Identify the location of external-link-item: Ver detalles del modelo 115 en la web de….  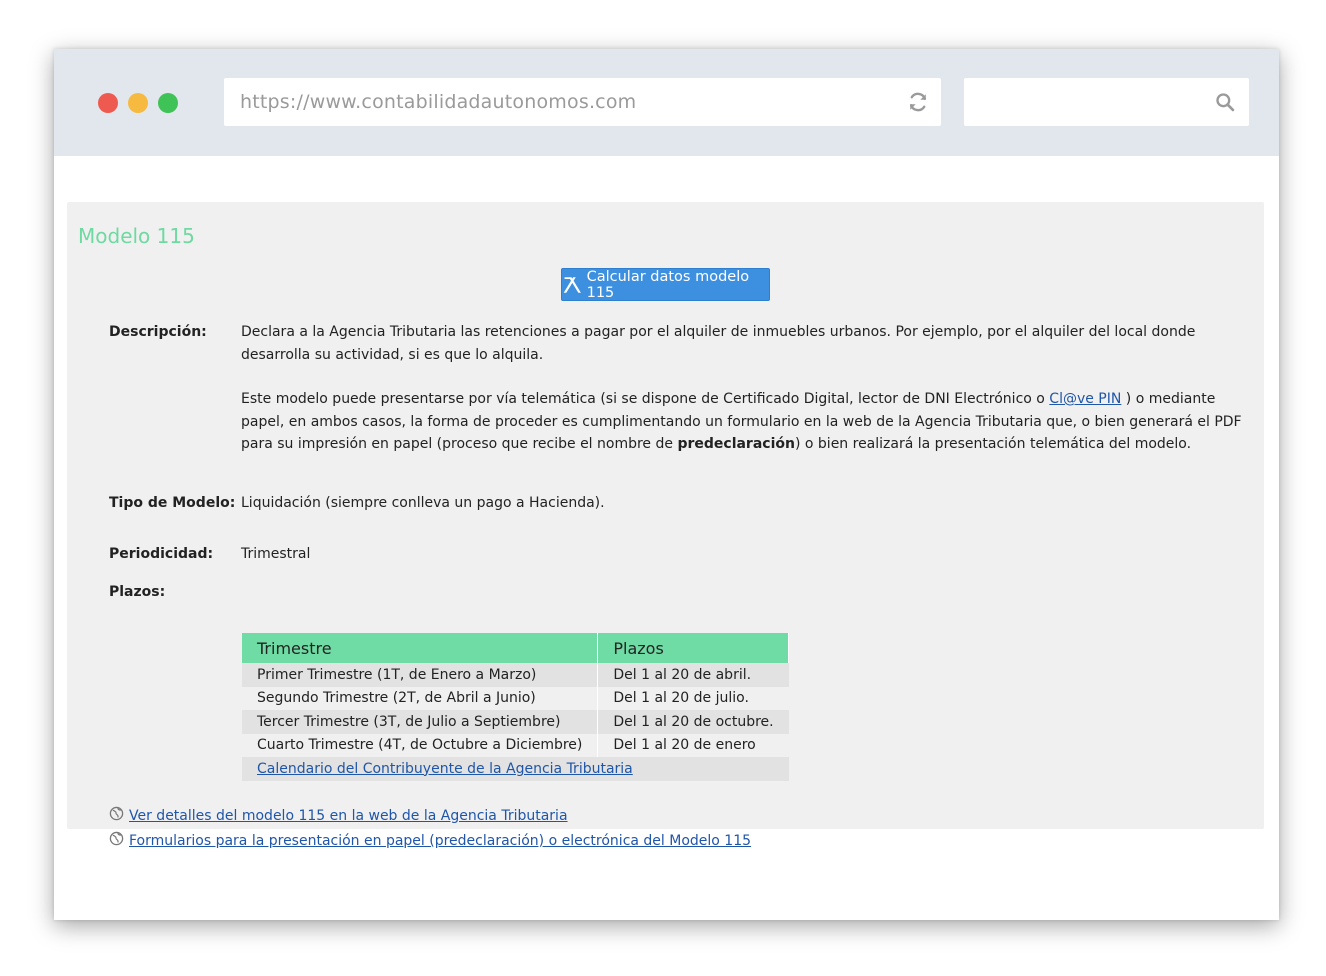
(338, 815).